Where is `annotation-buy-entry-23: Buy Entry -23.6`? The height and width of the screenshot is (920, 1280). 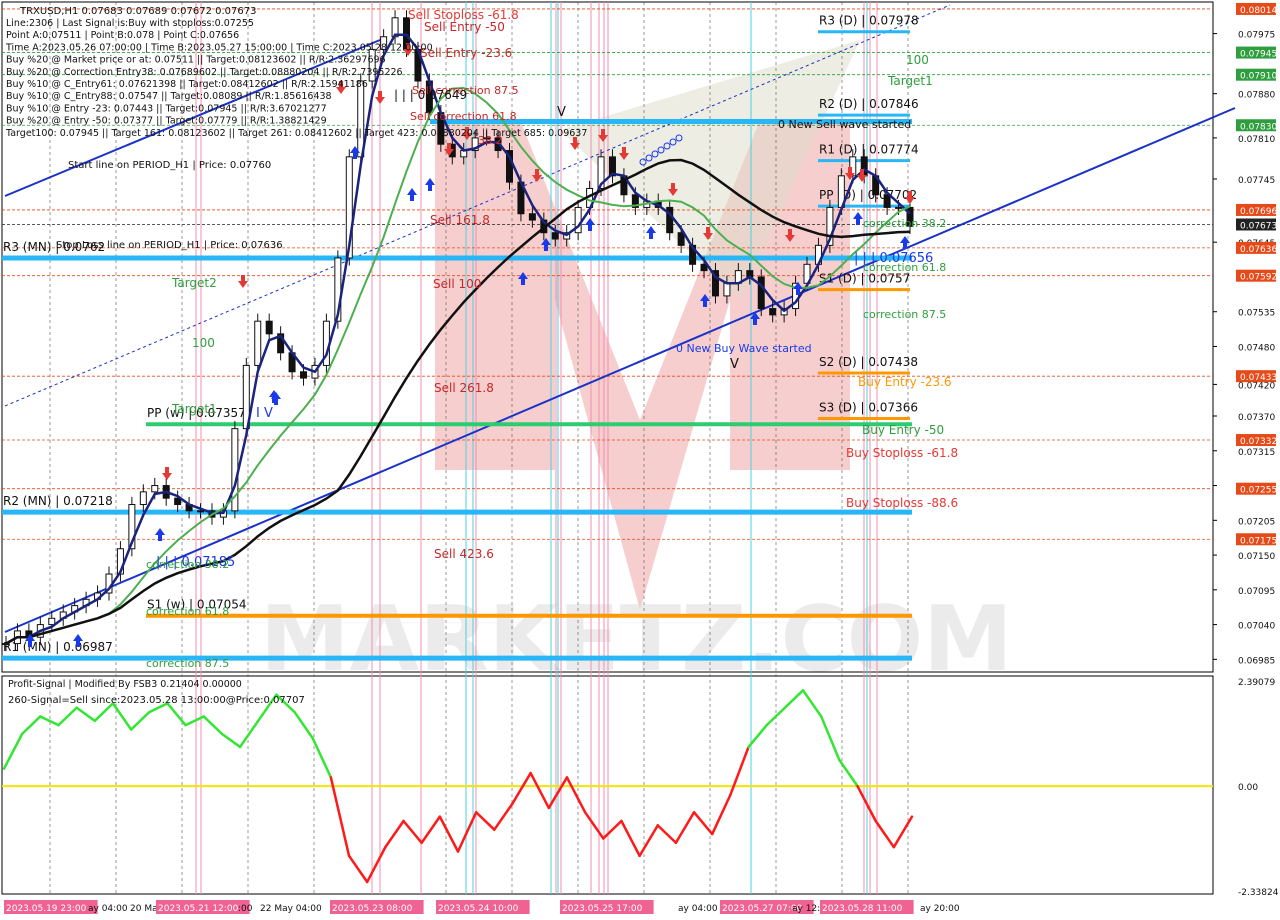 annotation-buy-entry-23: Buy Entry -23.6 is located at coordinates (905, 382).